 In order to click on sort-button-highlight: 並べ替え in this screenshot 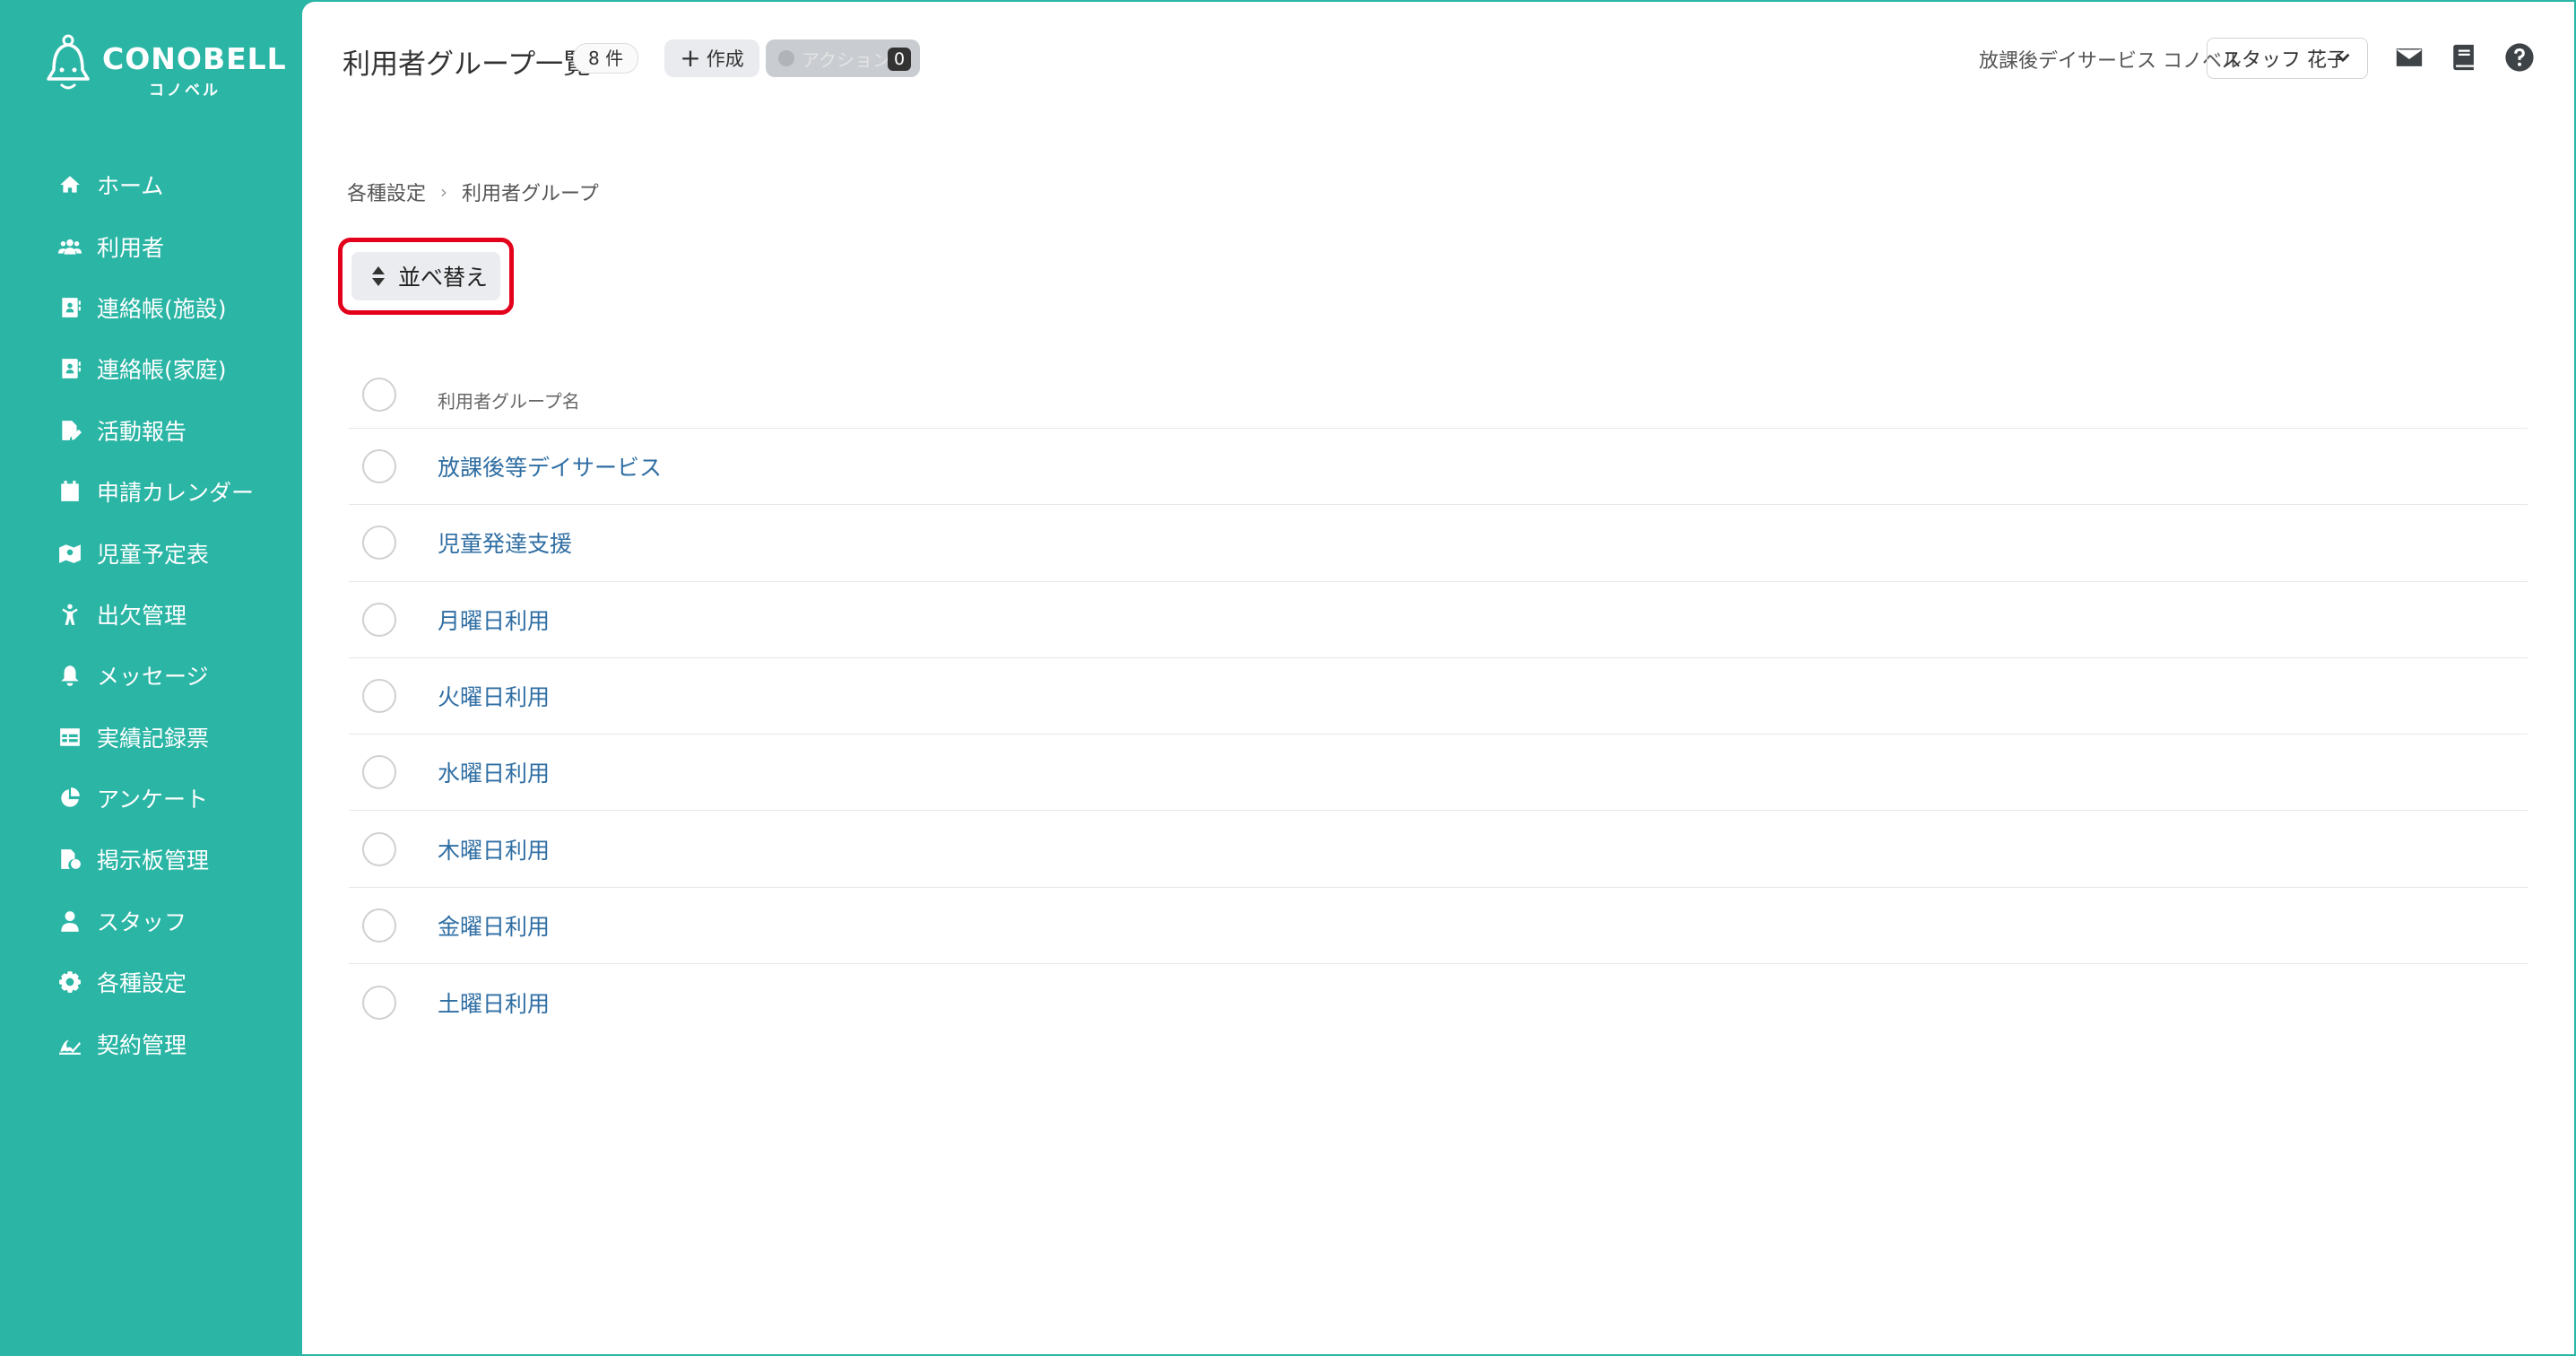, I will do `click(426, 276)`.